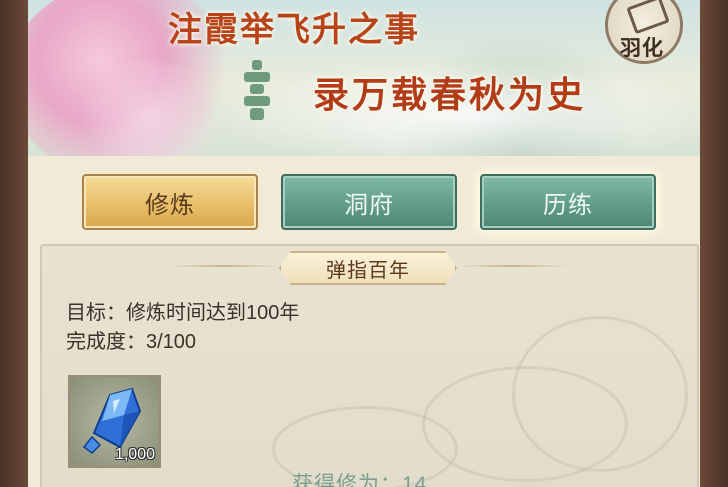 The height and width of the screenshot is (487, 728). I want to click on task-progress: 完成度：3/100, so click(131, 339).